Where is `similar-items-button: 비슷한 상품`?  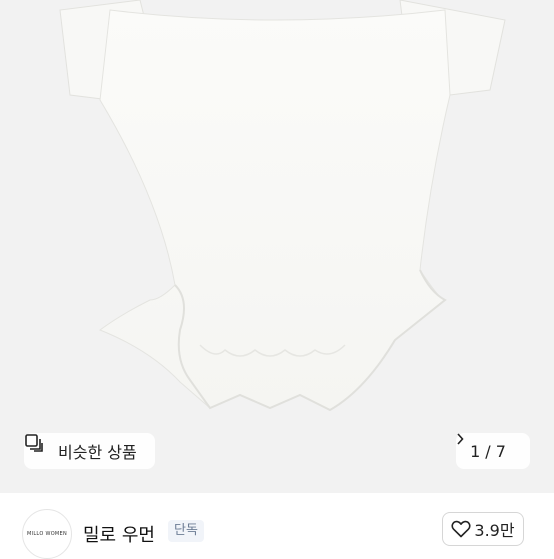 similar-items-button: 비슷한 상품 is located at coordinates (89, 451).